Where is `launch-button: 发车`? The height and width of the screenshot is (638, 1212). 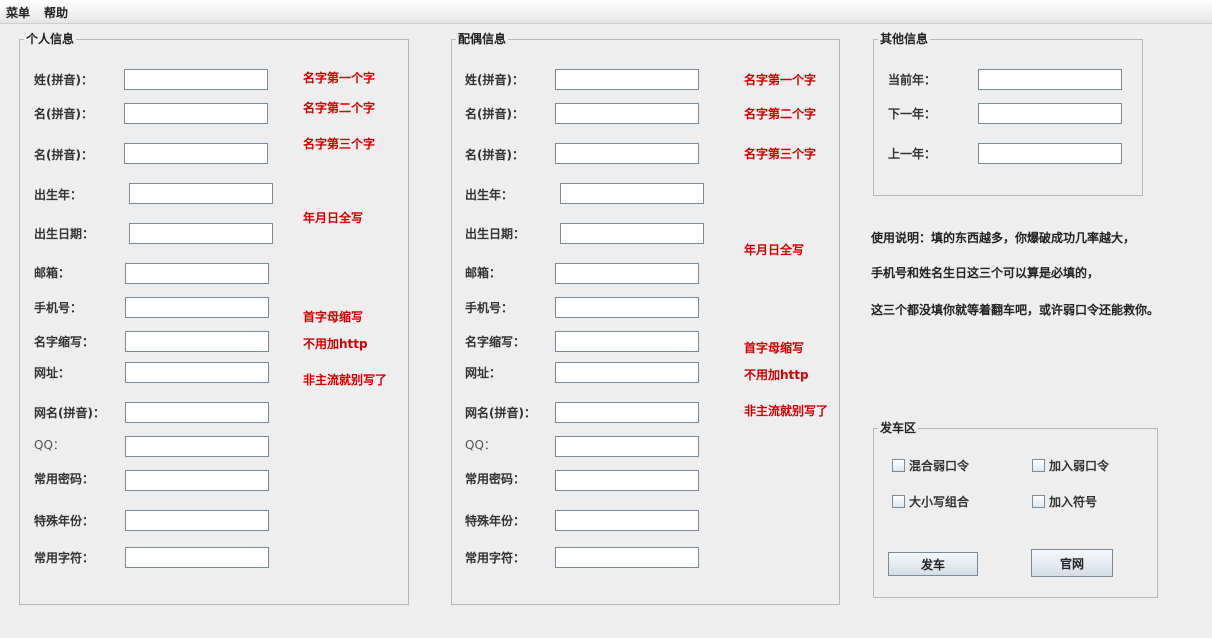
launch-button: 发车 is located at coordinates (933, 564).